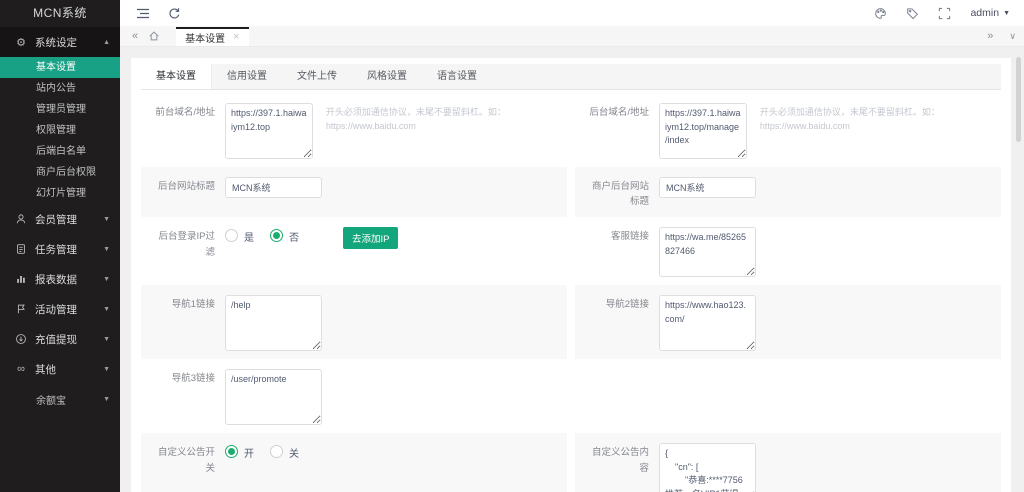 Image resolution: width=1024 pixels, height=492 pixels. I want to click on scroll-left-icon: «, so click(135, 36).